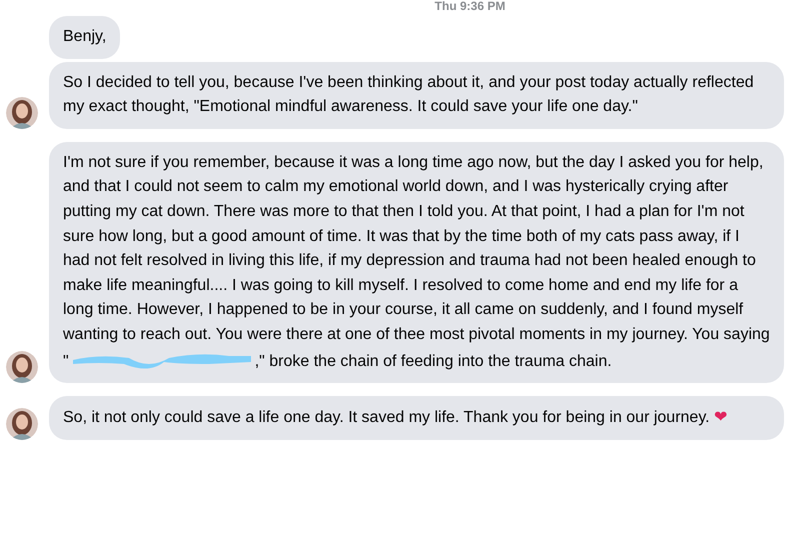  What do you see at coordinates (470, 6) in the screenshot?
I see `timestamp: Thu 9:36 PM` at bounding box center [470, 6].